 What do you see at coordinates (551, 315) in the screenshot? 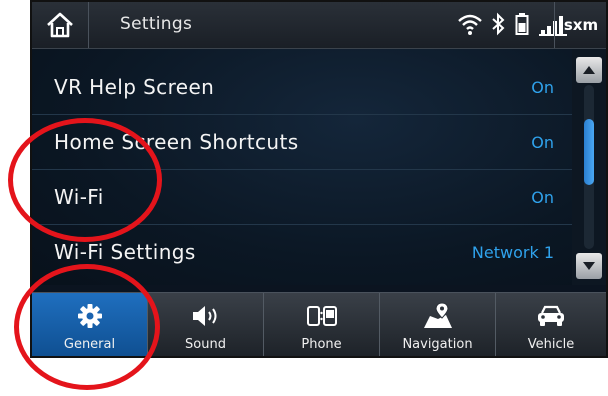
I see `car-icon` at bounding box center [551, 315].